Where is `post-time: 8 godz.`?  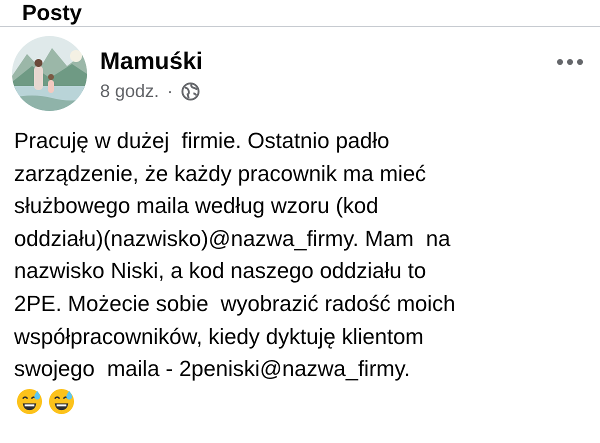
post-time: 8 godz. is located at coordinates (130, 91).